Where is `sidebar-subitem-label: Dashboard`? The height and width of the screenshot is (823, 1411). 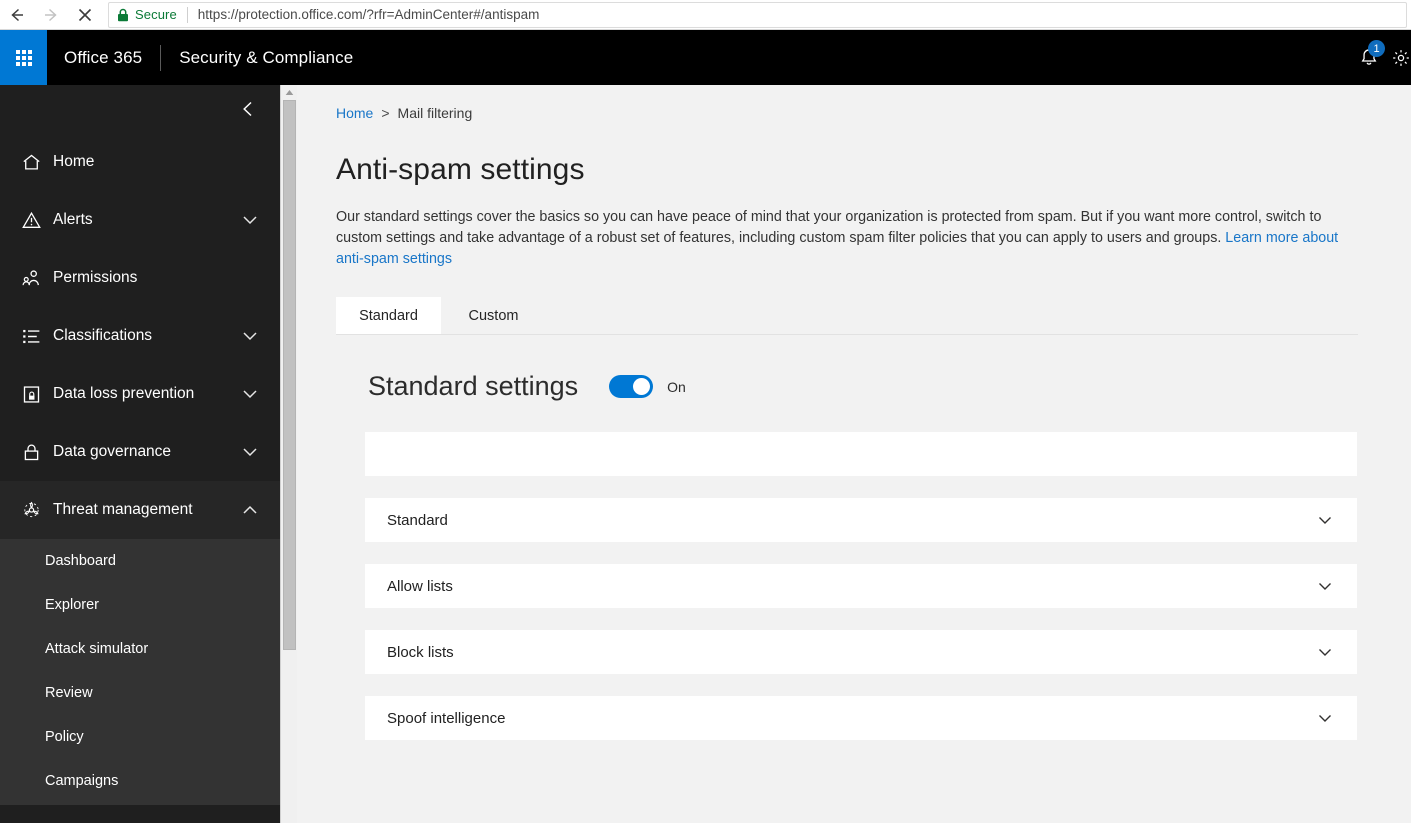 sidebar-subitem-label: Dashboard is located at coordinates (80, 561).